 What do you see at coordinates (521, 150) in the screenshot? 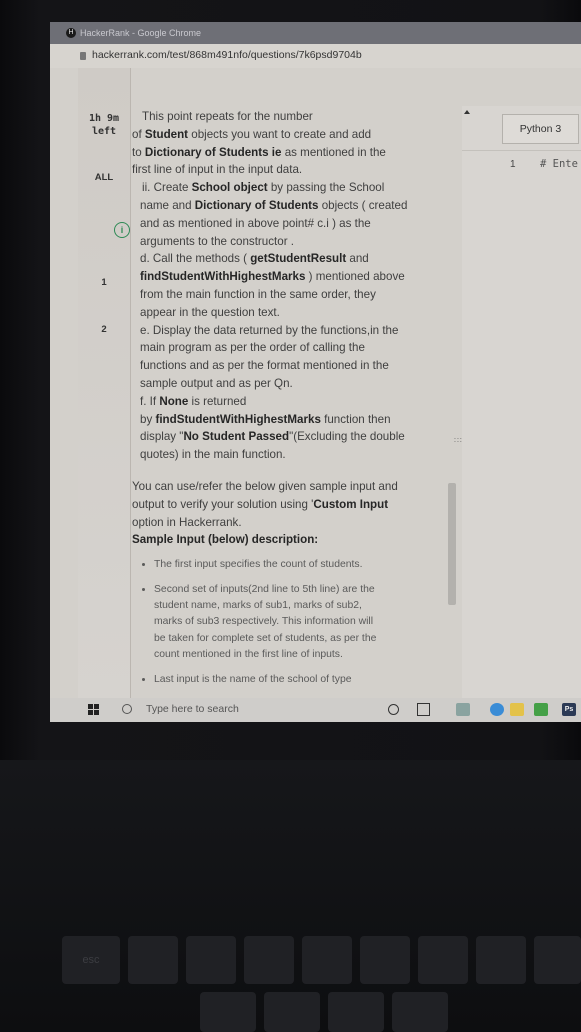
I see `editor-divider` at bounding box center [521, 150].